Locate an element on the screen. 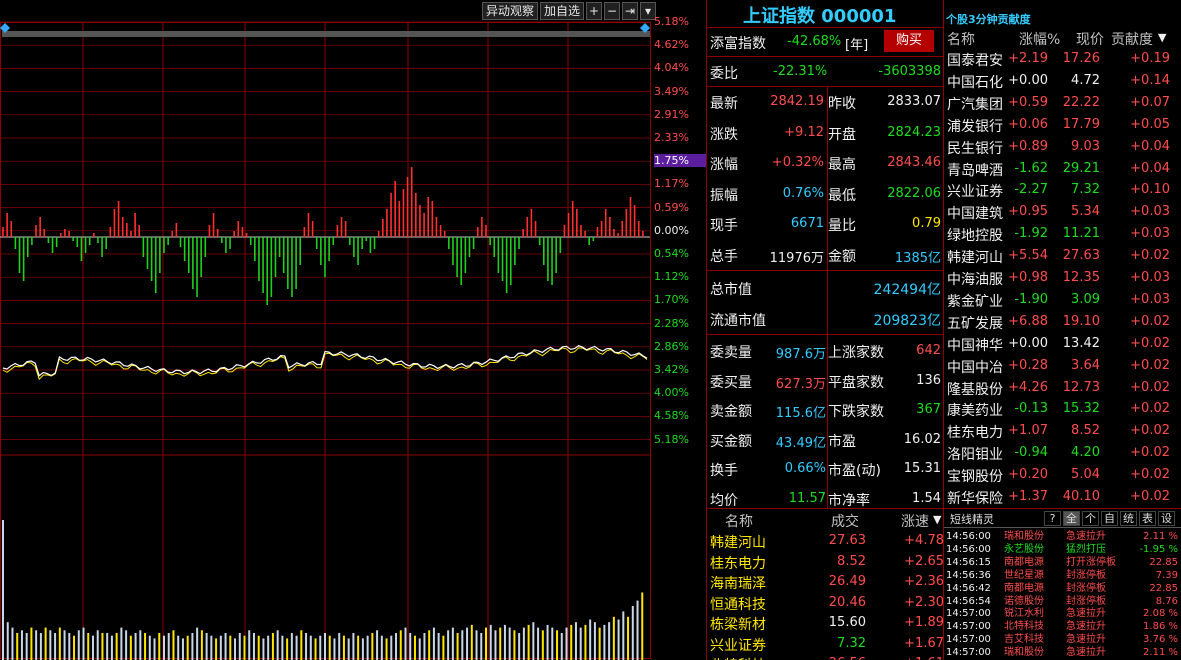 The image size is (1181, 660). sprite-tab: ? is located at coordinates (1052, 518).